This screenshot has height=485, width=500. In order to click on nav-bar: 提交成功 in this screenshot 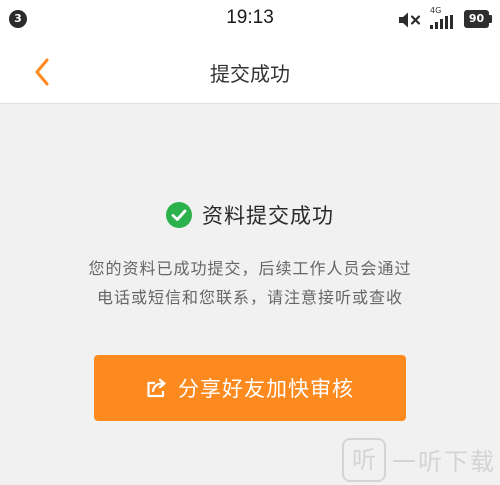, I will do `click(250, 71)`.